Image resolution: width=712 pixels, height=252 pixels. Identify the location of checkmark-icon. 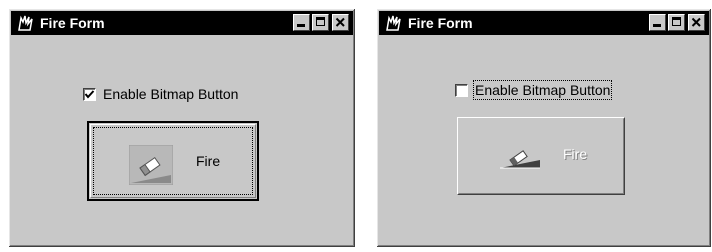
(89, 94).